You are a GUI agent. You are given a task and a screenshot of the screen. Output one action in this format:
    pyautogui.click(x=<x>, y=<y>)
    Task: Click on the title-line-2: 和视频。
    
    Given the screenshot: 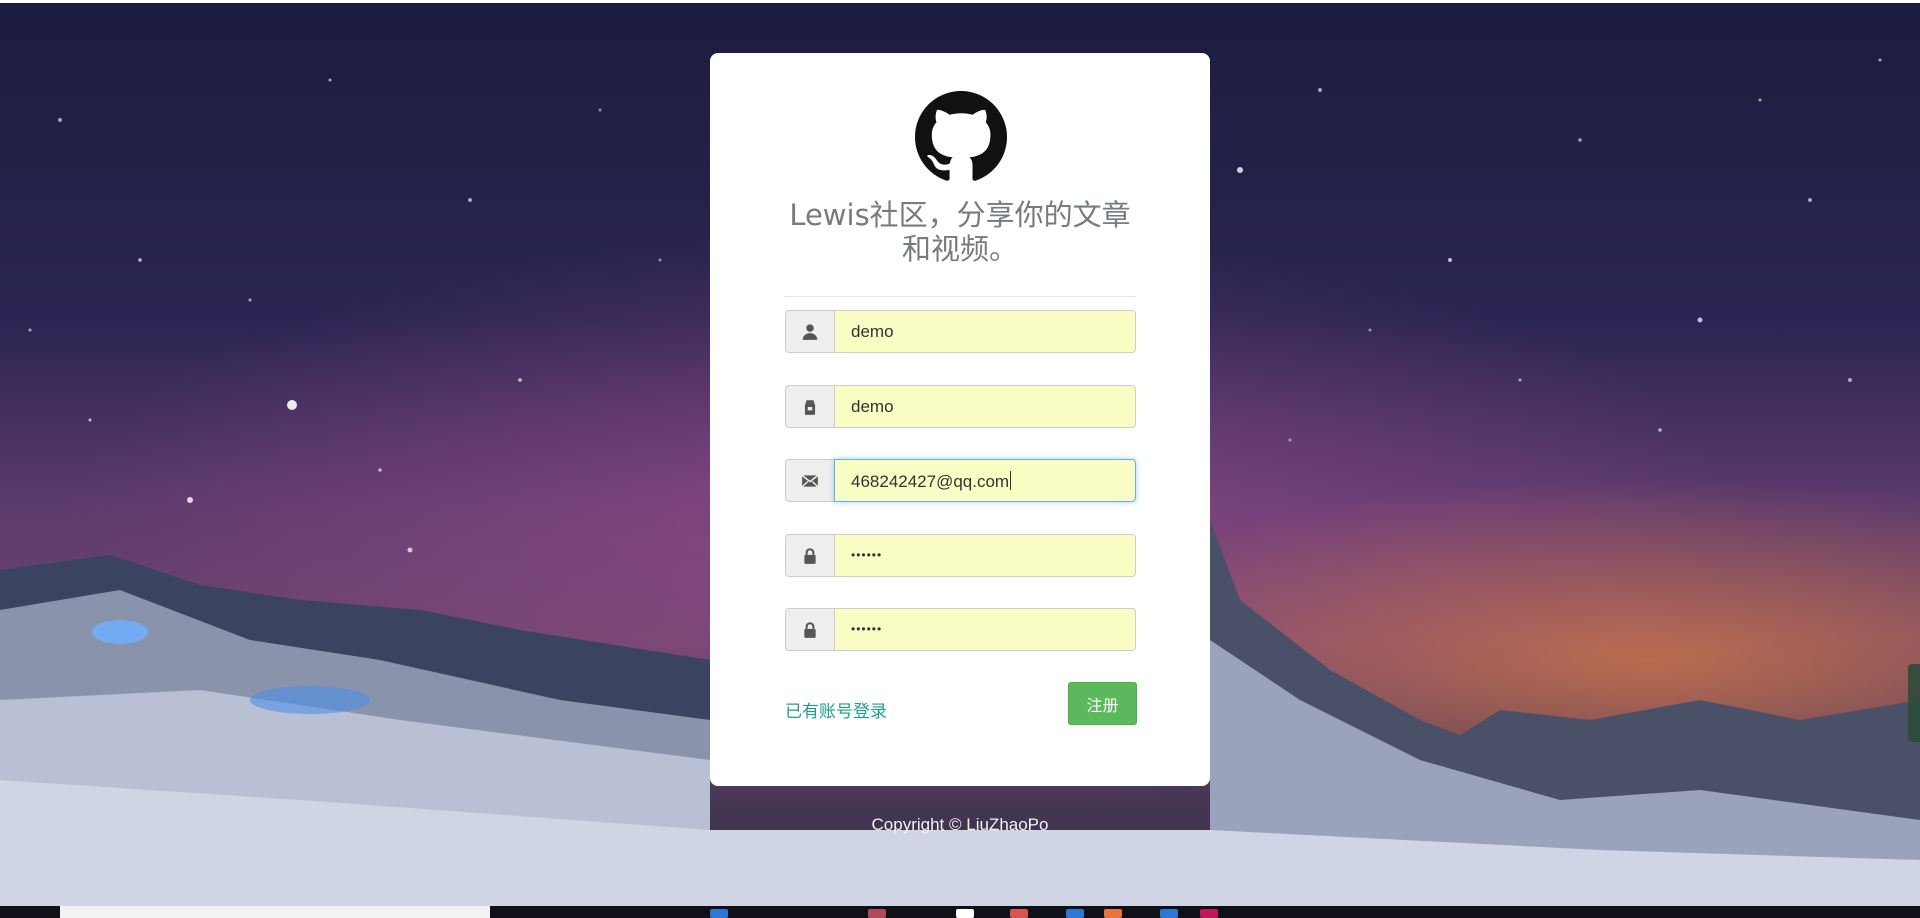 What is the action you would take?
    pyautogui.click(x=959, y=249)
    